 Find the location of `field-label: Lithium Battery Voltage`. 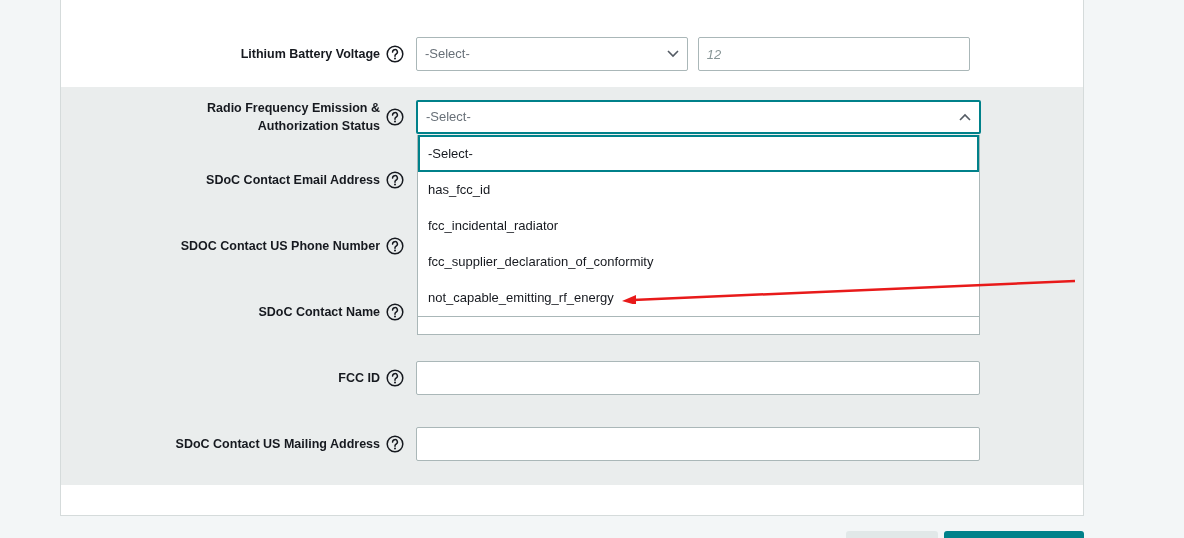

field-label: Lithium Battery Voltage is located at coordinates (310, 54).